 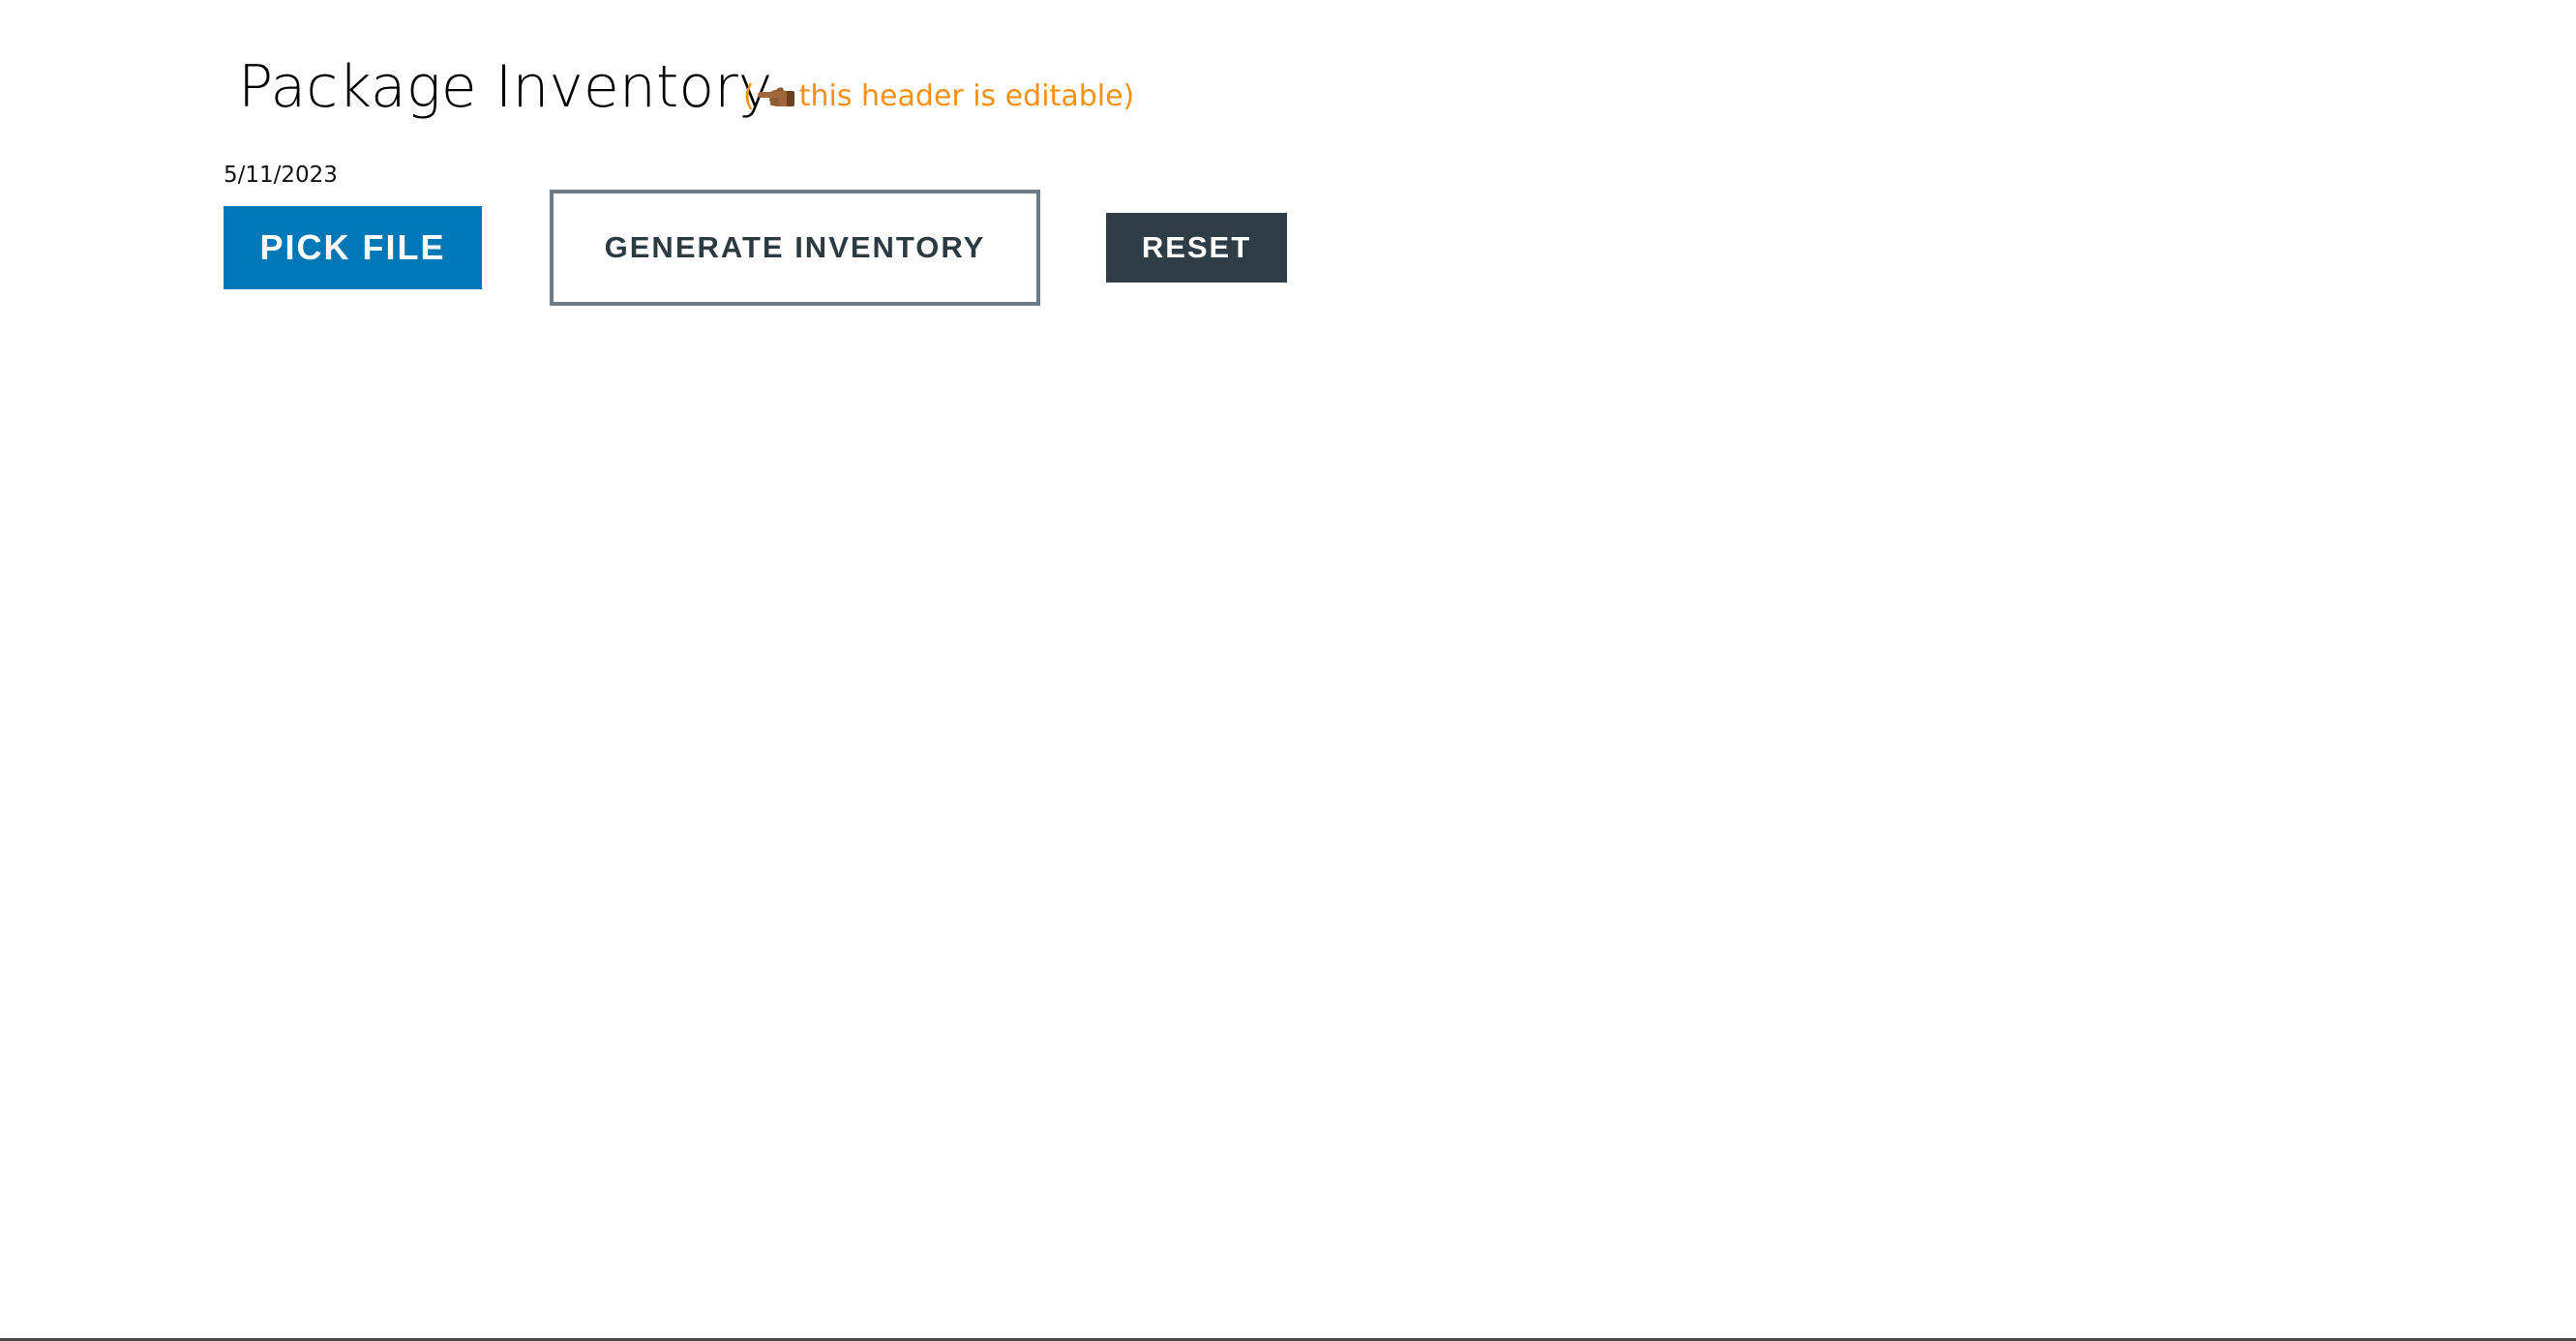 What do you see at coordinates (1196, 248) in the screenshot?
I see `reset-button: RESET` at bounding box center [1196, 248].